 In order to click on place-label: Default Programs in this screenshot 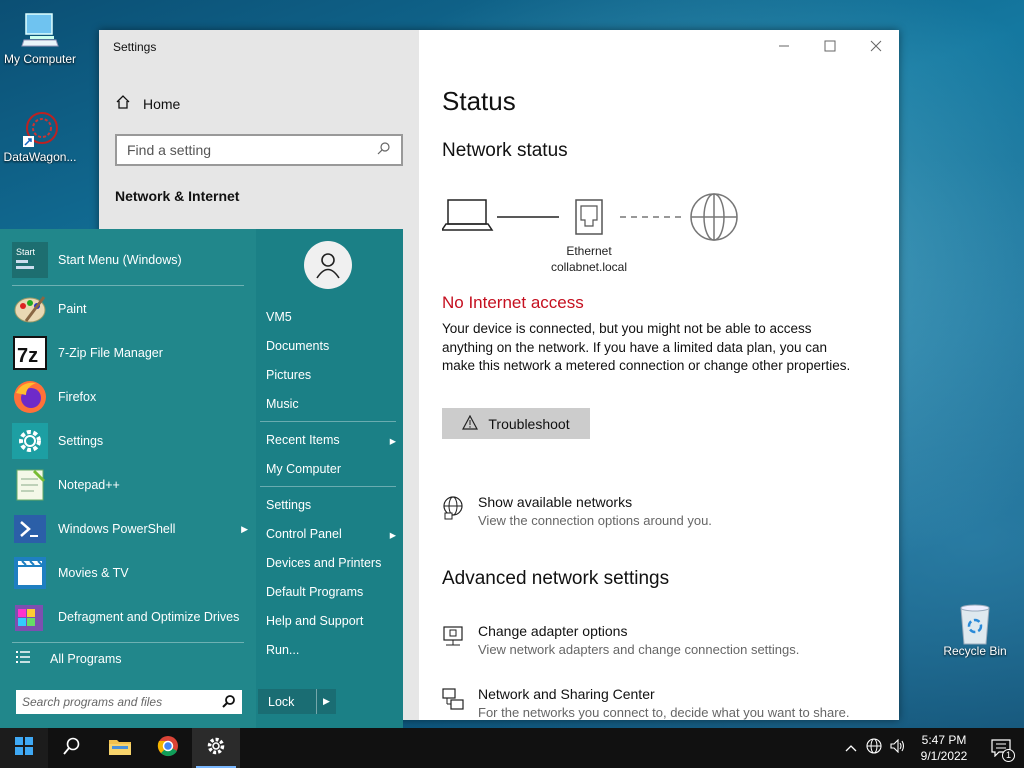, I will do `click(315, 592)`.